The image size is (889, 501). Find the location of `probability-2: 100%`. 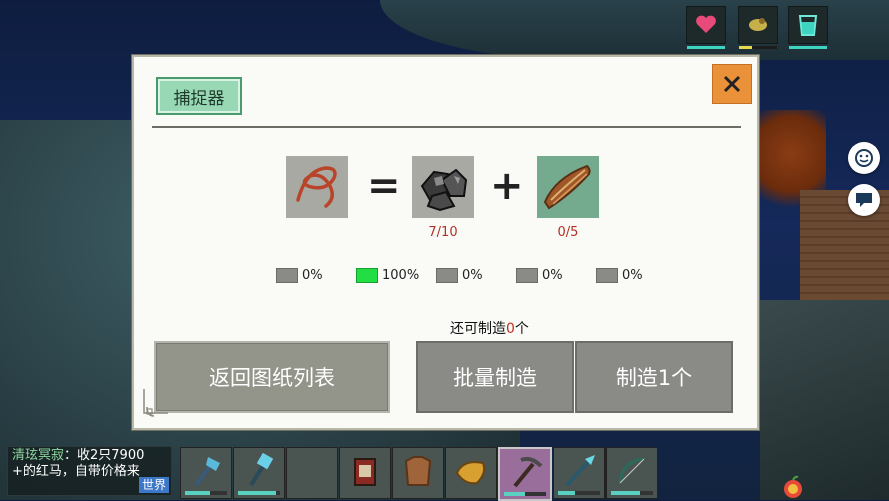

probability-2: 100% is located at coordinates (387, 275).